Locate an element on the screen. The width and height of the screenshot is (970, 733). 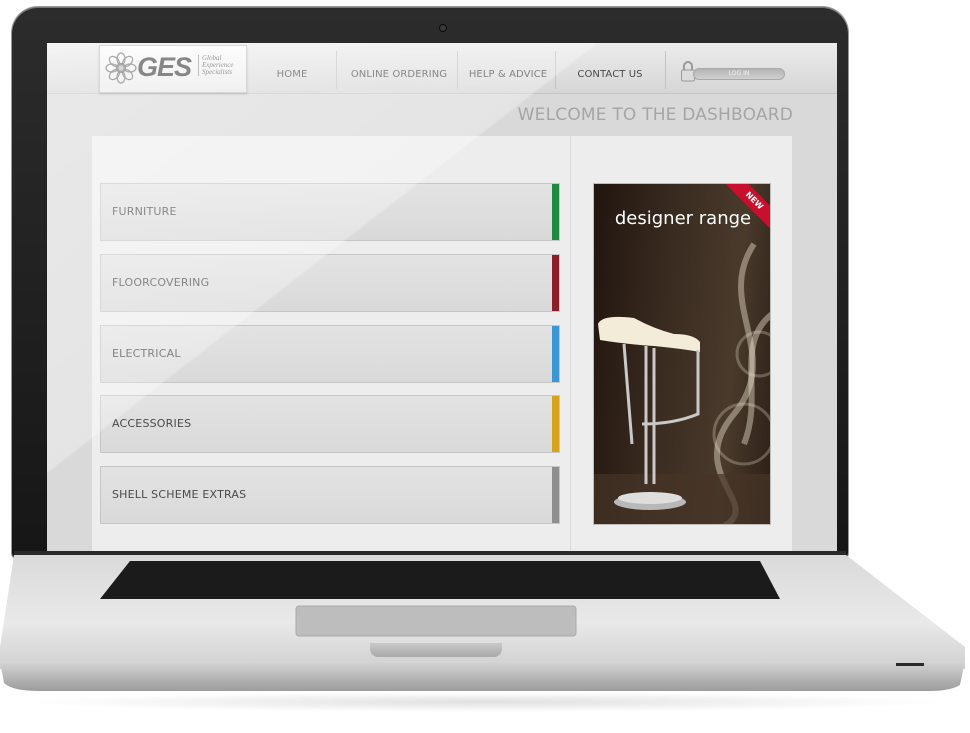
logo-subtitle: Global Experience Specialists is located at coordinates (222, 65).